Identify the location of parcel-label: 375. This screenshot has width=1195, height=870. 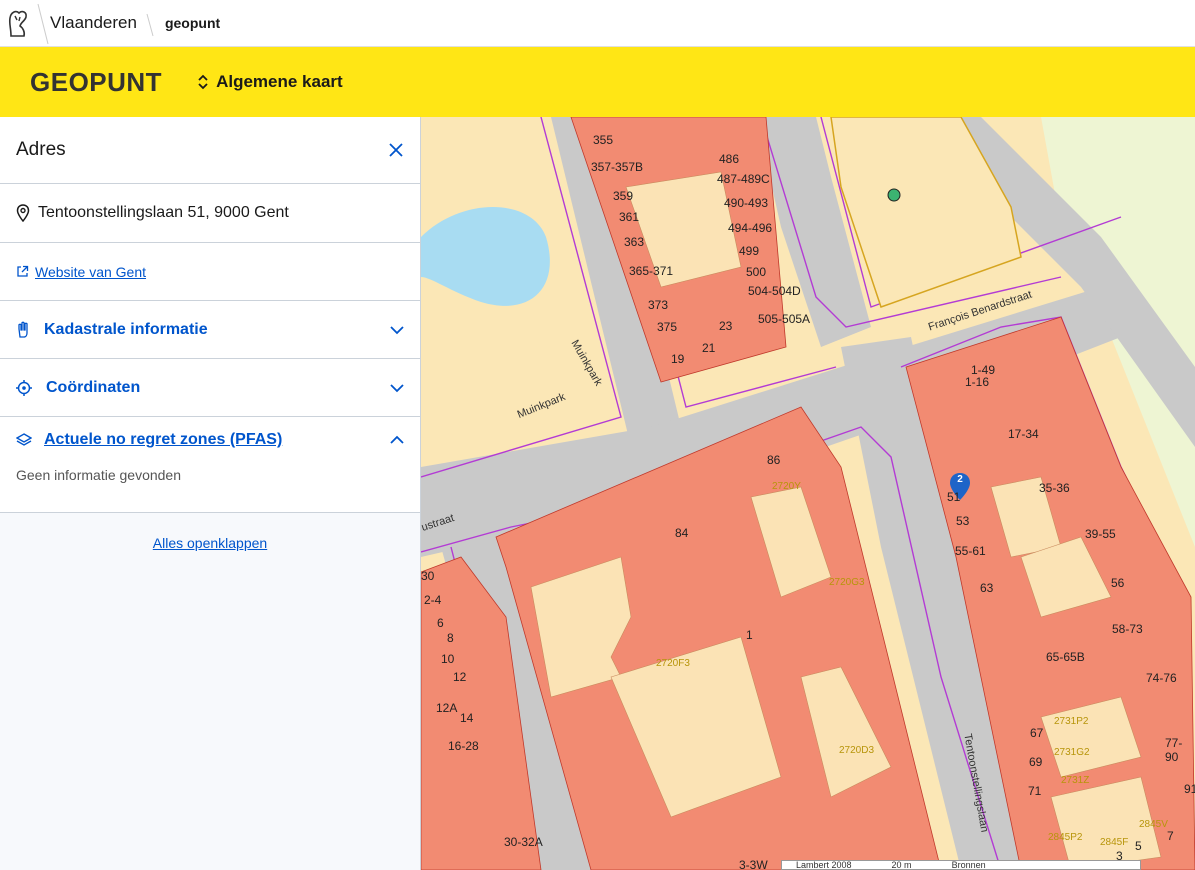
(667, 327).